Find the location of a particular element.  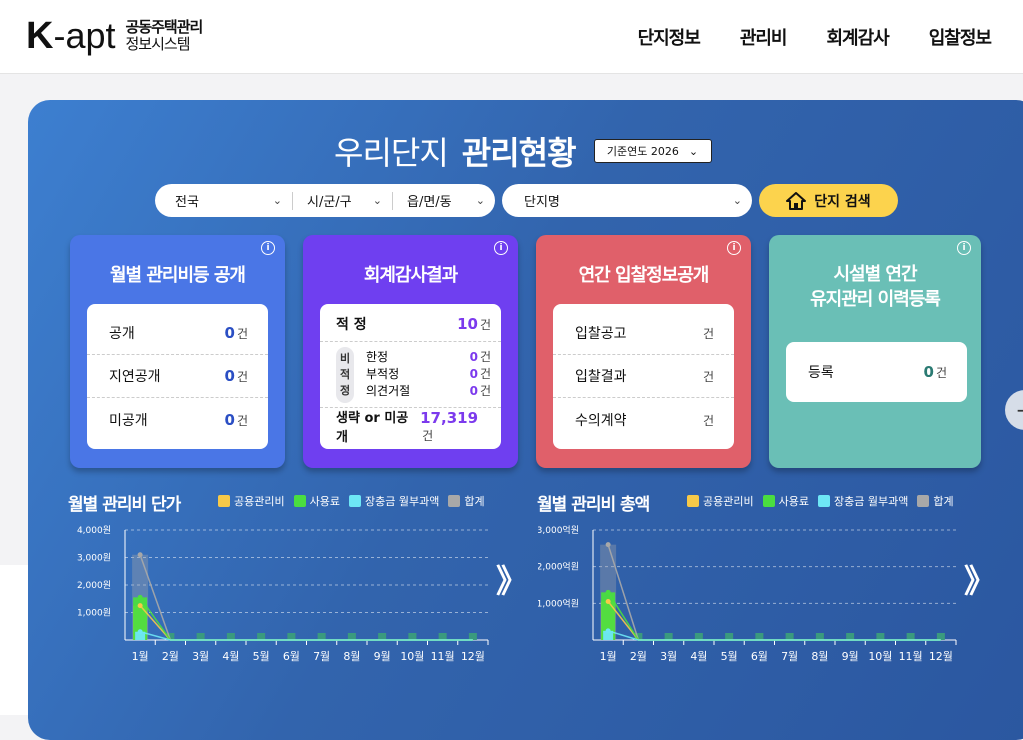

fee-disclosure-card: i 월별 관리비등 공개 공개 0건 지연공개 0건 미공개 0건 is located at coordinates (177, 351).